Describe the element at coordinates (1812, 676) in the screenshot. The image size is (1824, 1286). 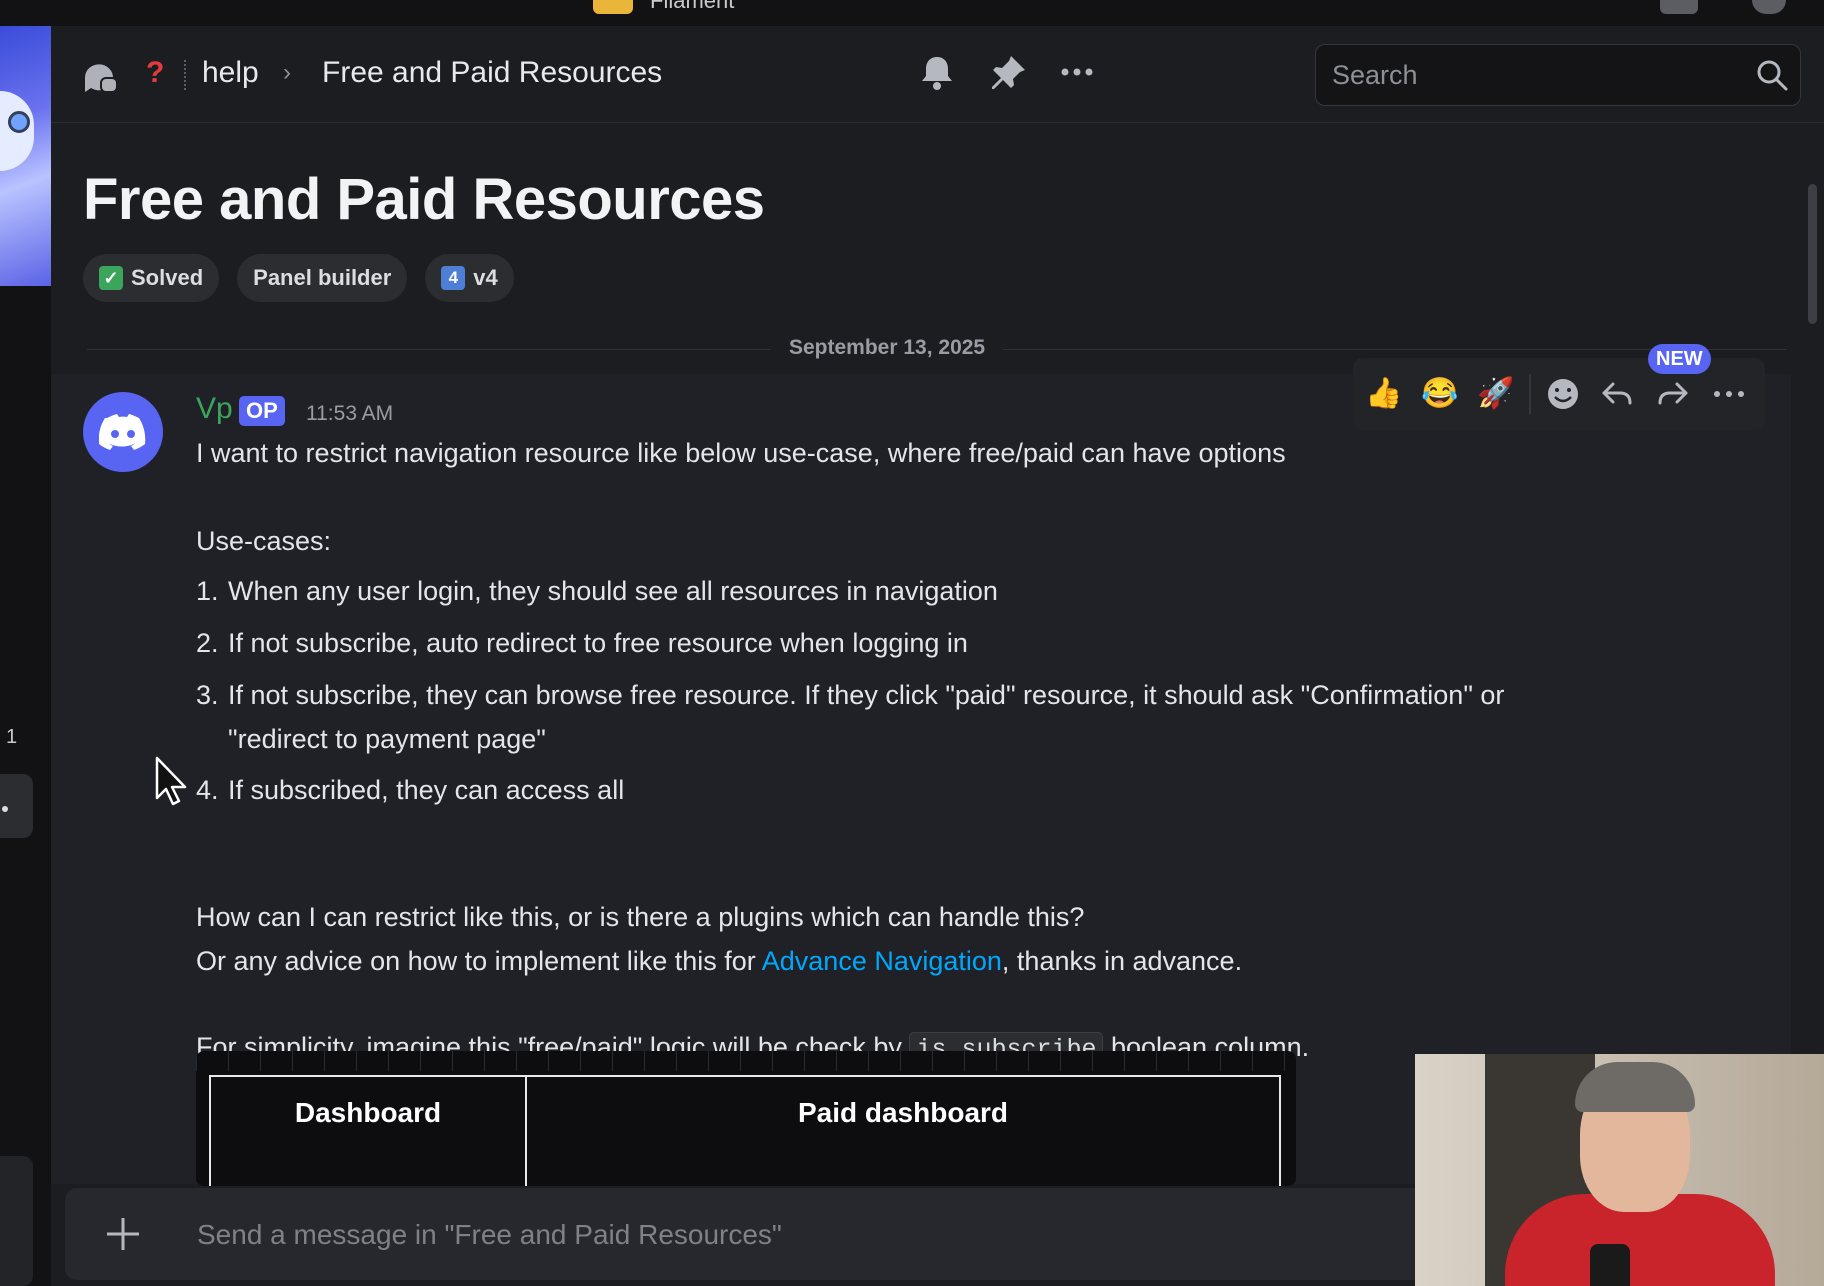
I see `scrollbar` at that location.